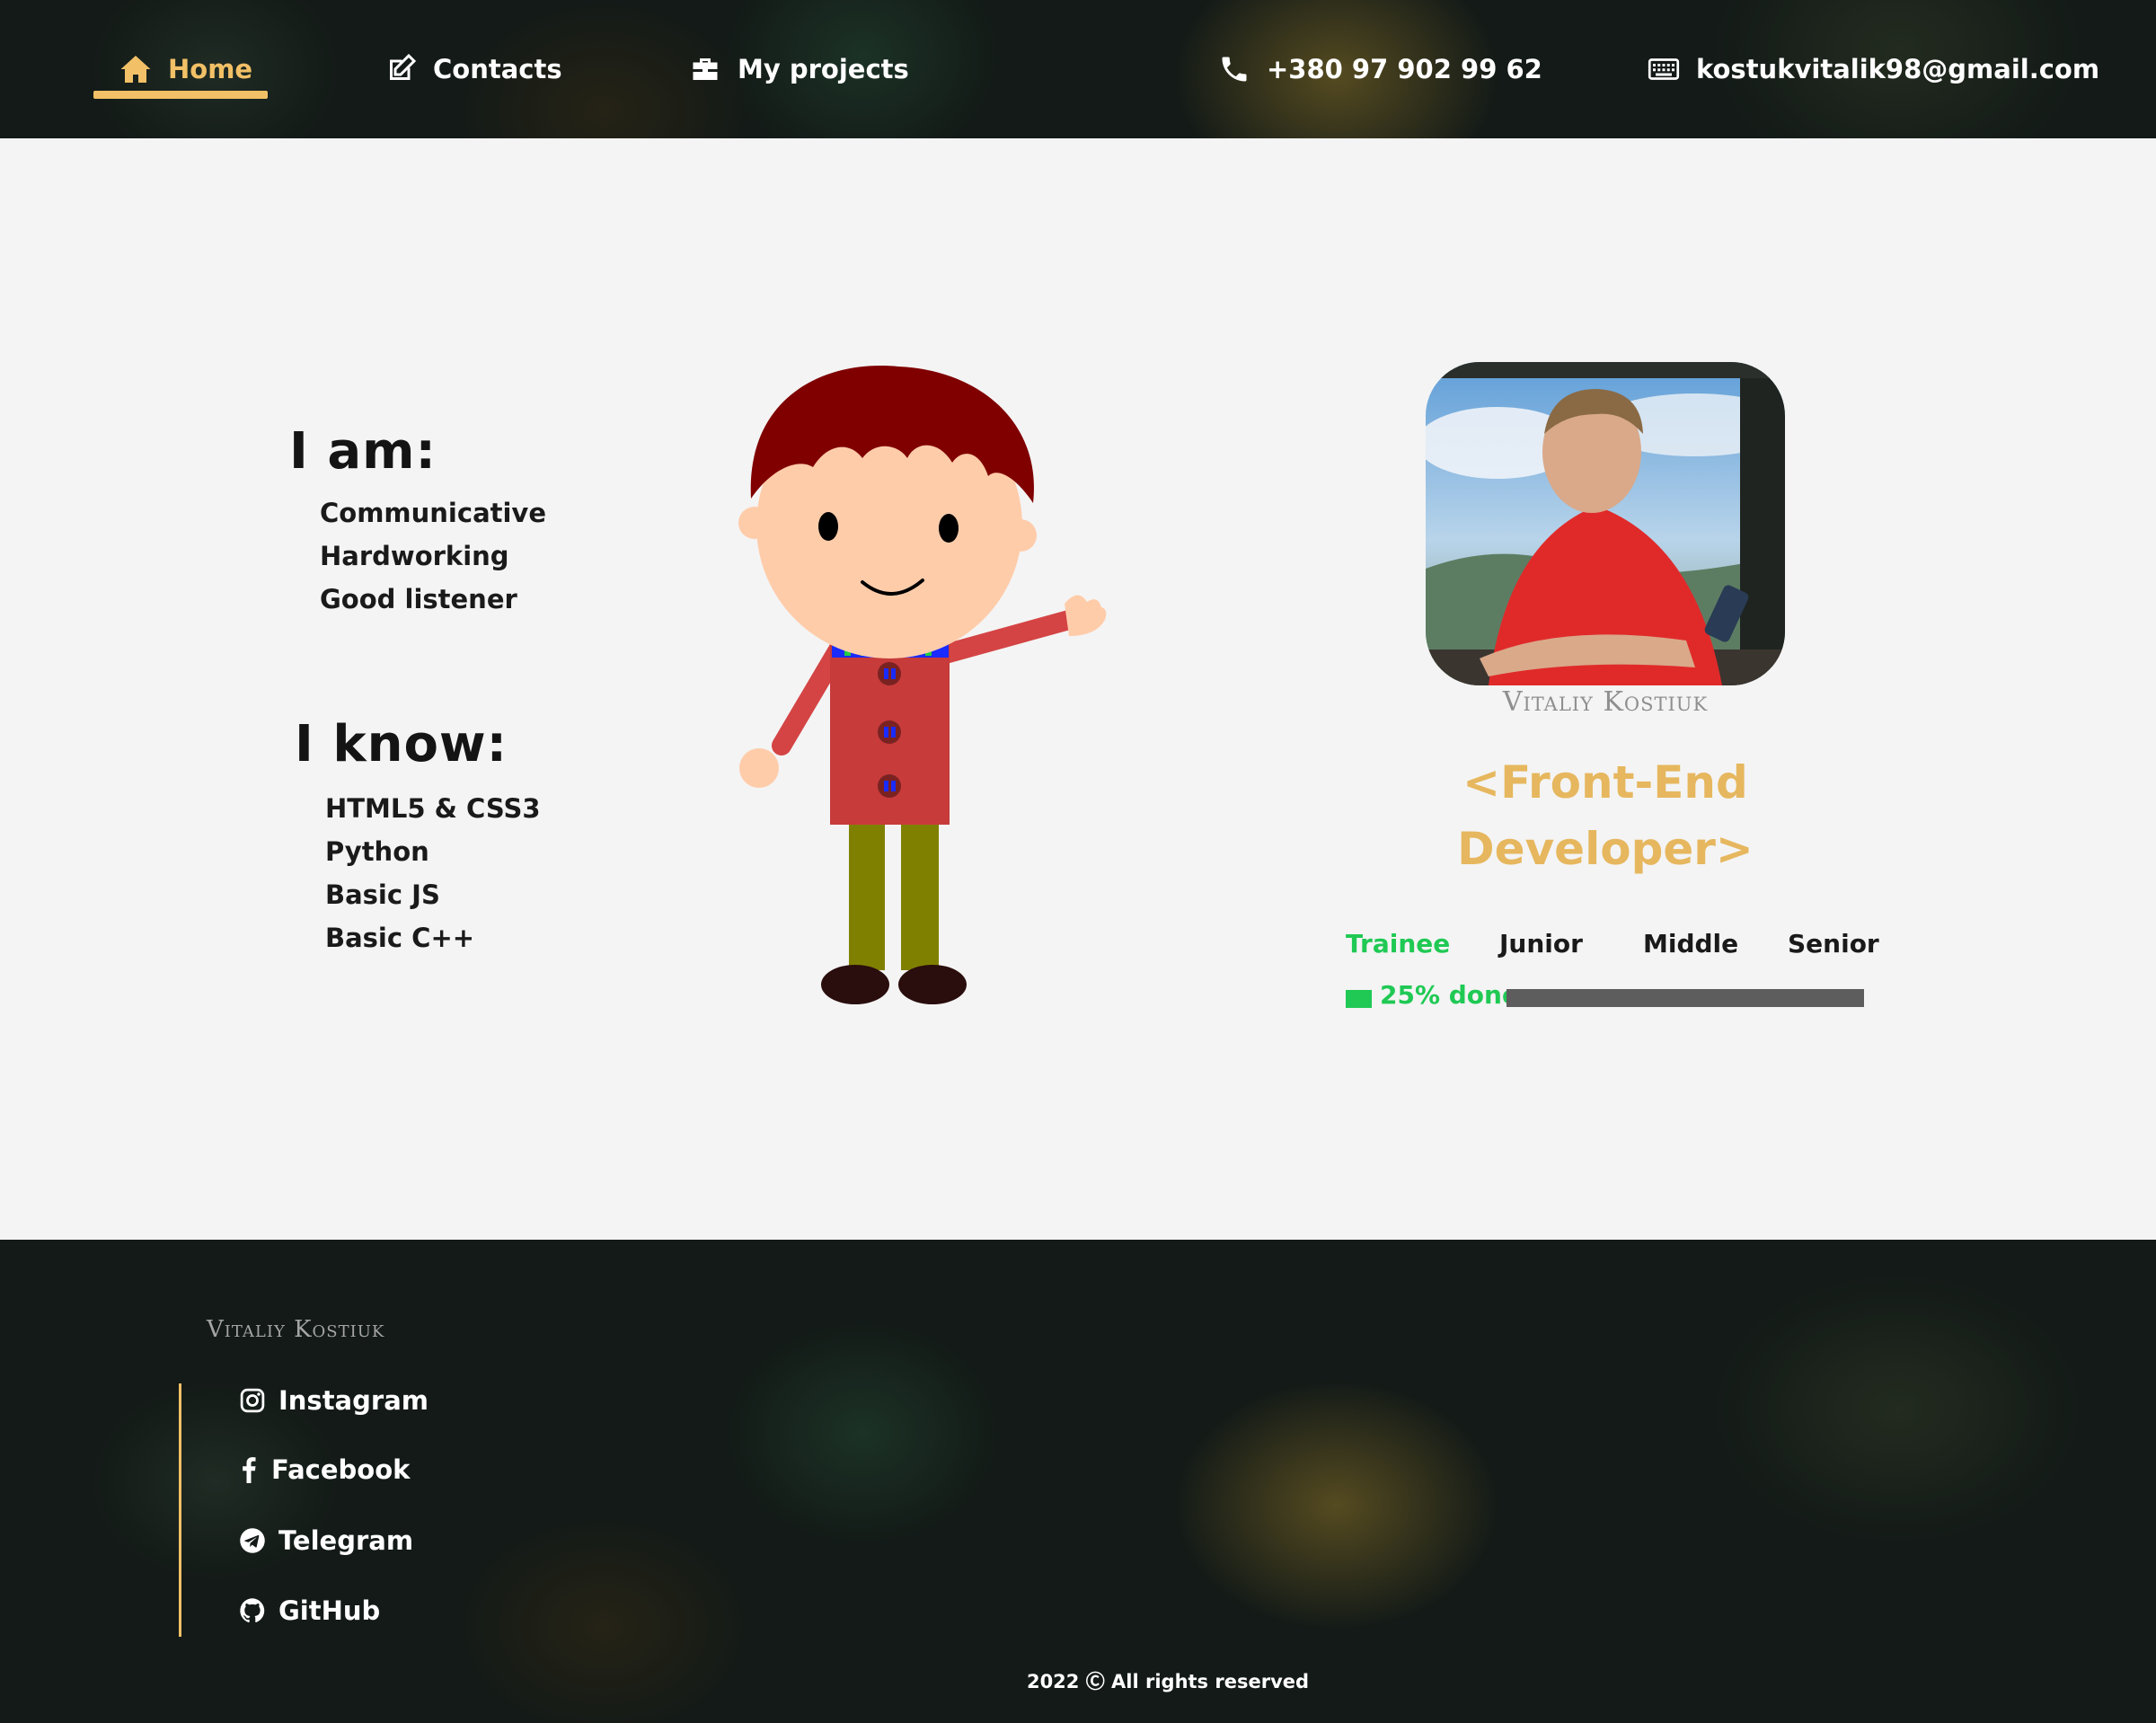 The height and width of the screenshot is (1723, 2156). What do you see at coordinates (1605, 815) in the screenshot?
I see `profile-role: <Front-End Developer>` at bounding box center [1605, 815].